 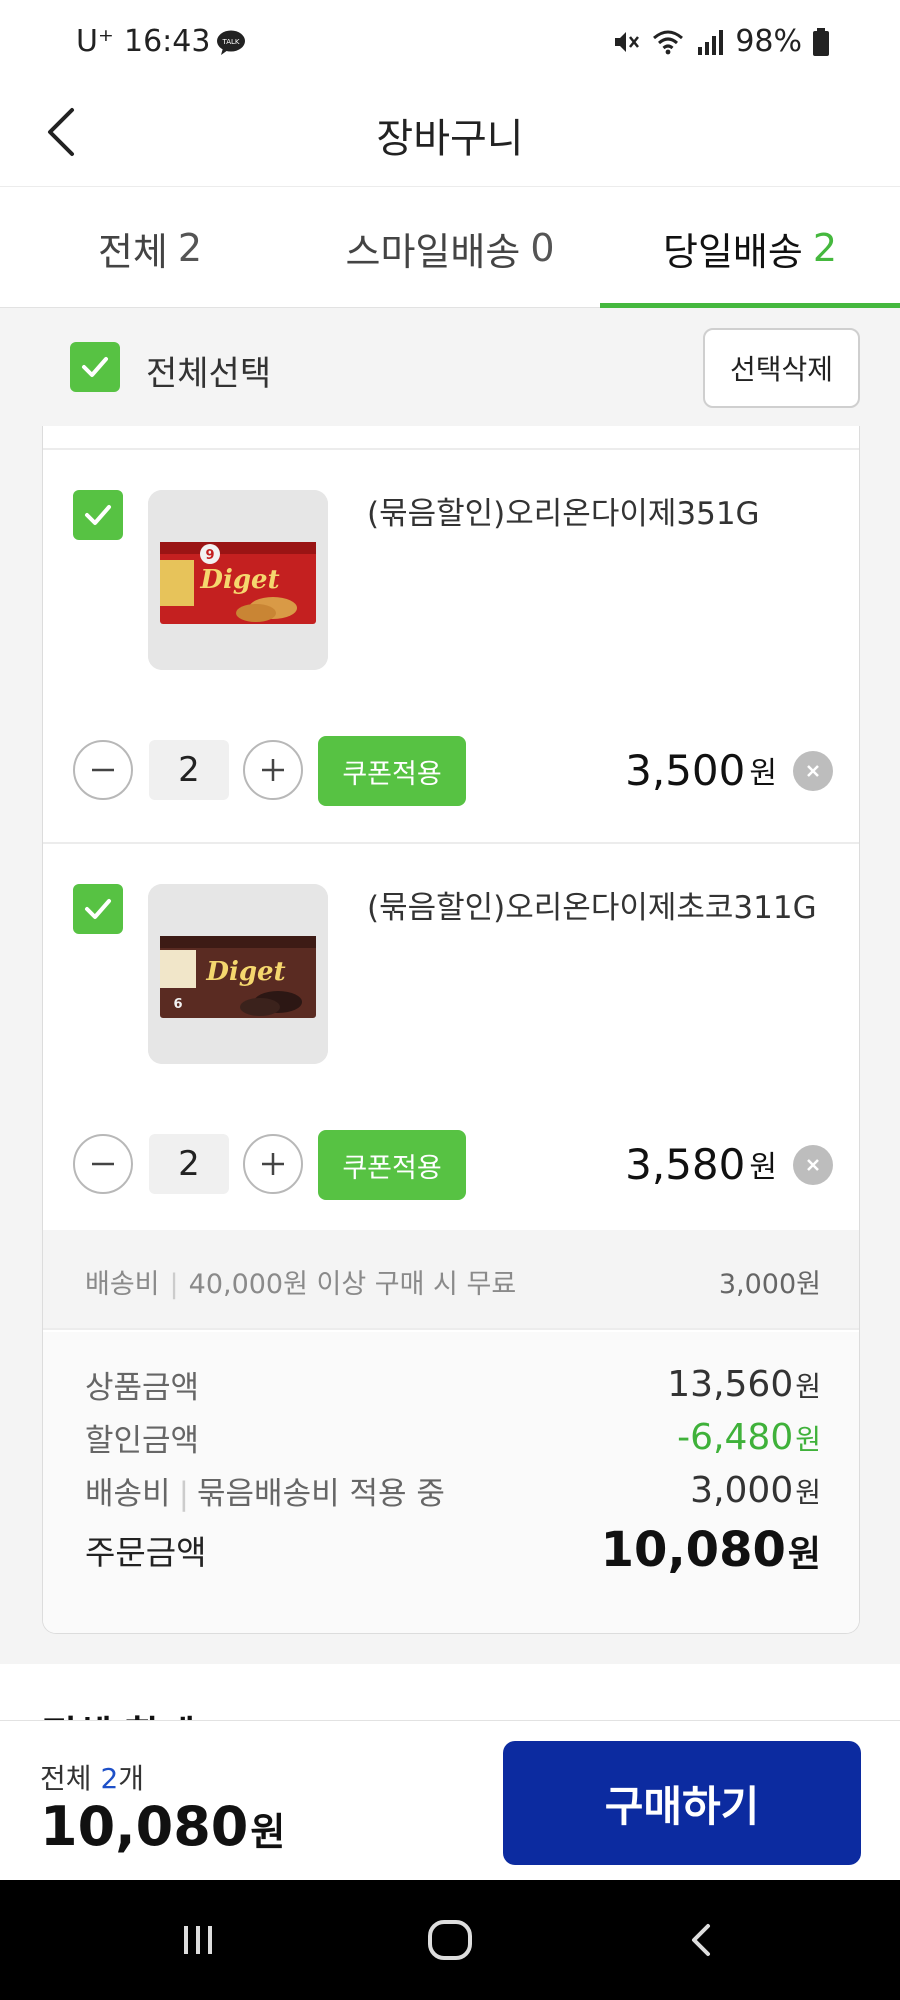 What do you see at coordinates (597, 908) in the screenshot?
I see `product-name: (묶음할인)오리온다이제초코311G` at bounding box center [597, 908].